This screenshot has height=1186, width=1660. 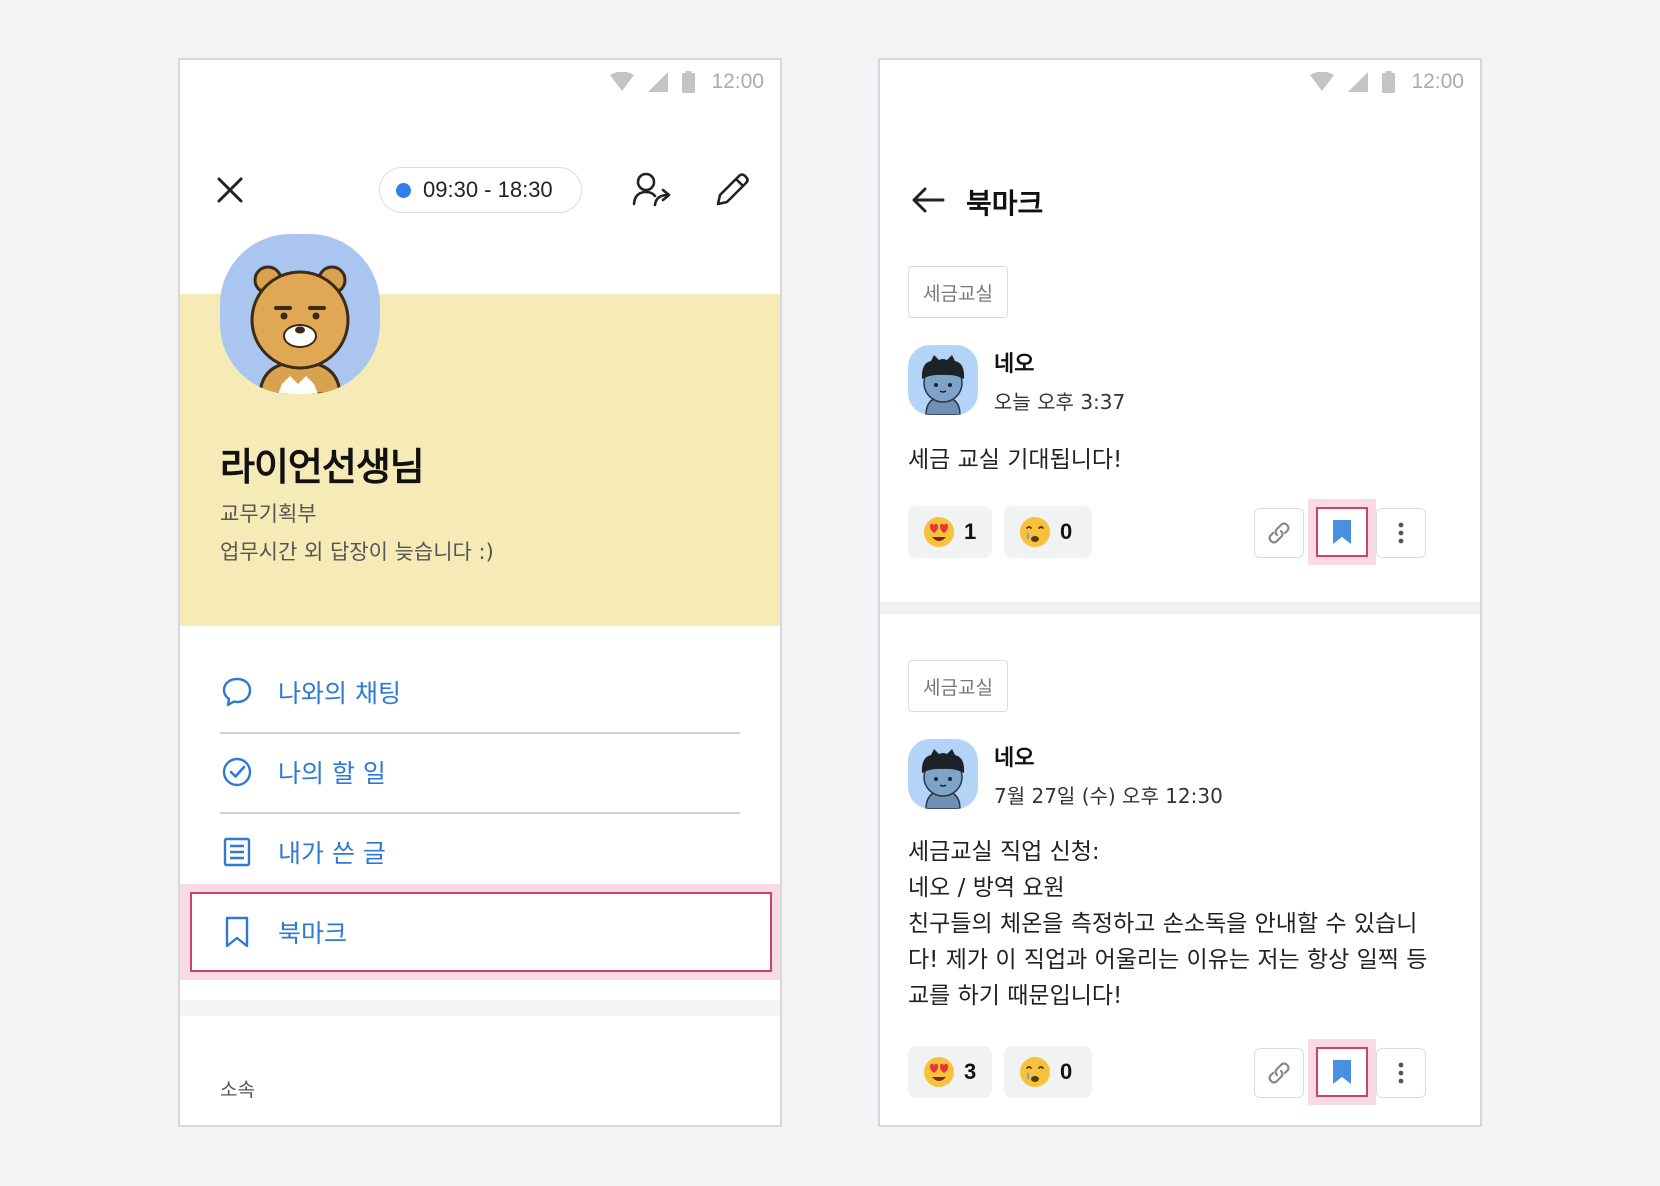 I want to click on profile-avatar, so click(x=300, y=314).